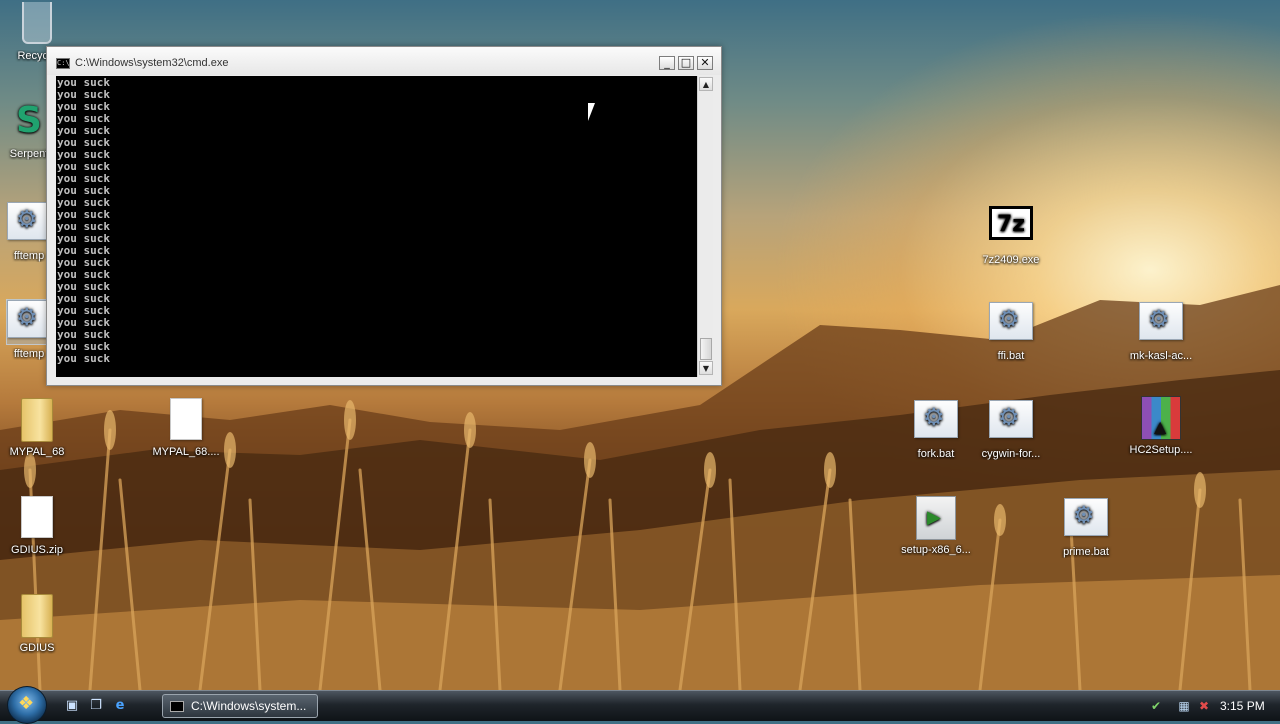 The image size is (1280, 724). I want to click on taskbar: ▣ ❐ e C:\Windows\system... ✔ ▦ ✖ 3:15 PM, so click(640, 705).